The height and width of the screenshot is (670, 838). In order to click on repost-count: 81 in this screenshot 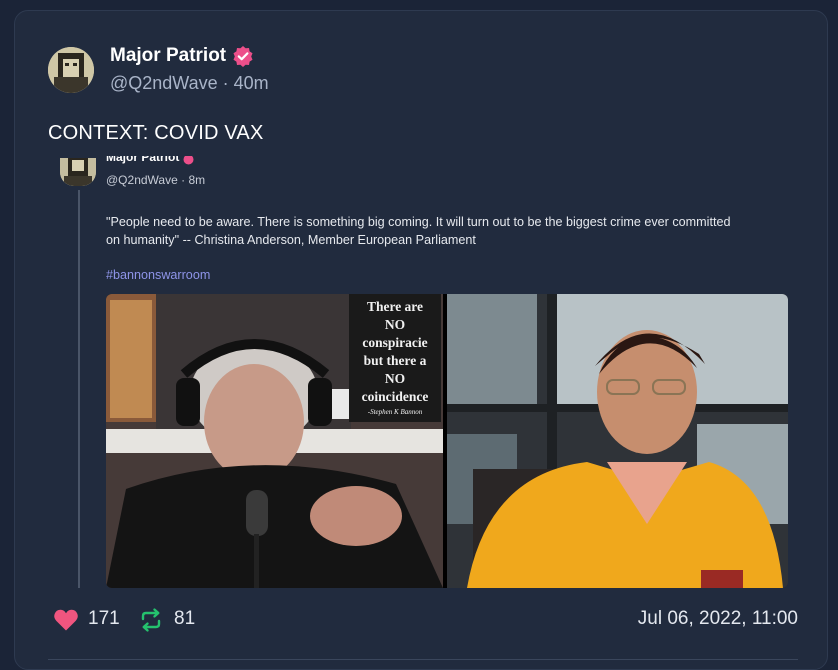, I will do `click(184, 619)`.